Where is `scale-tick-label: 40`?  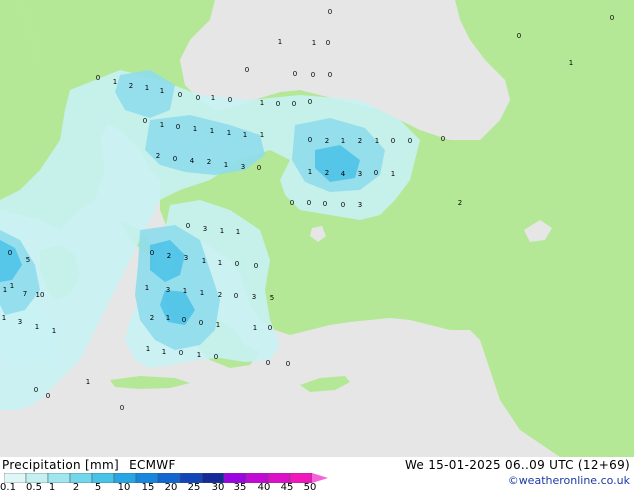 scale-tick-label: 40 is located at coordinates (264, 487).